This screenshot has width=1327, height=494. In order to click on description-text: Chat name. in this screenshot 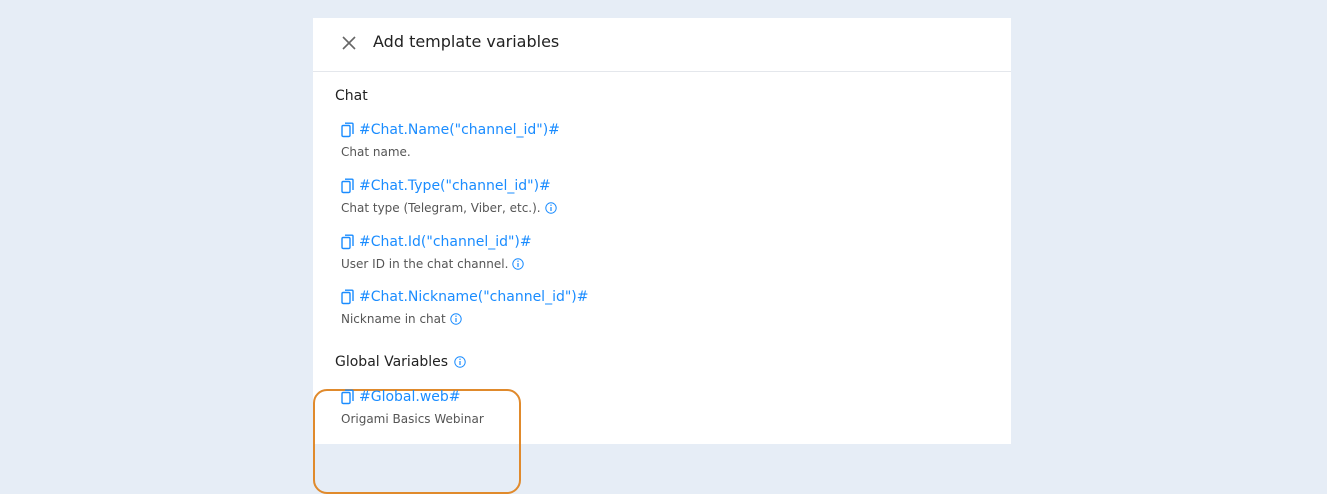, I will do `click(376, 152)`.